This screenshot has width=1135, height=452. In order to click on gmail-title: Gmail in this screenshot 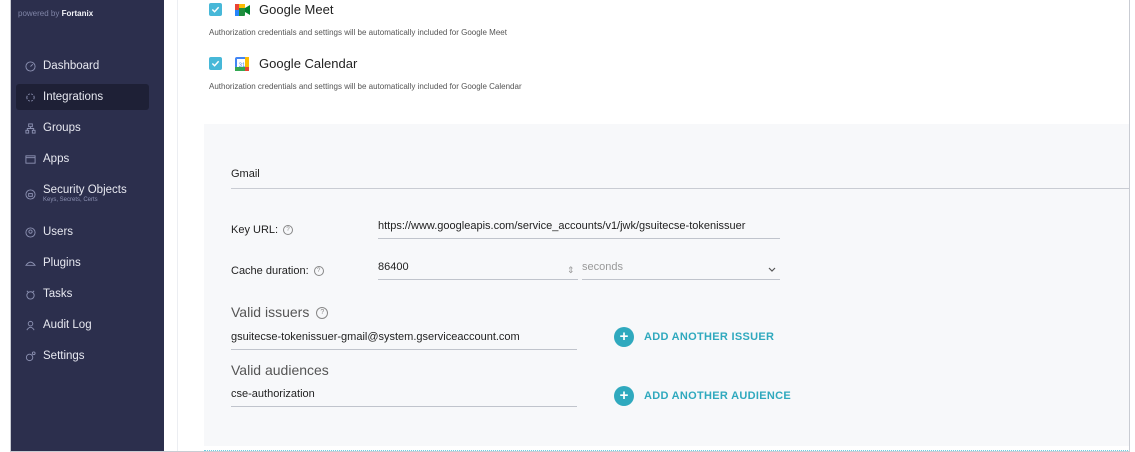, I will do `click(680, 178)`.